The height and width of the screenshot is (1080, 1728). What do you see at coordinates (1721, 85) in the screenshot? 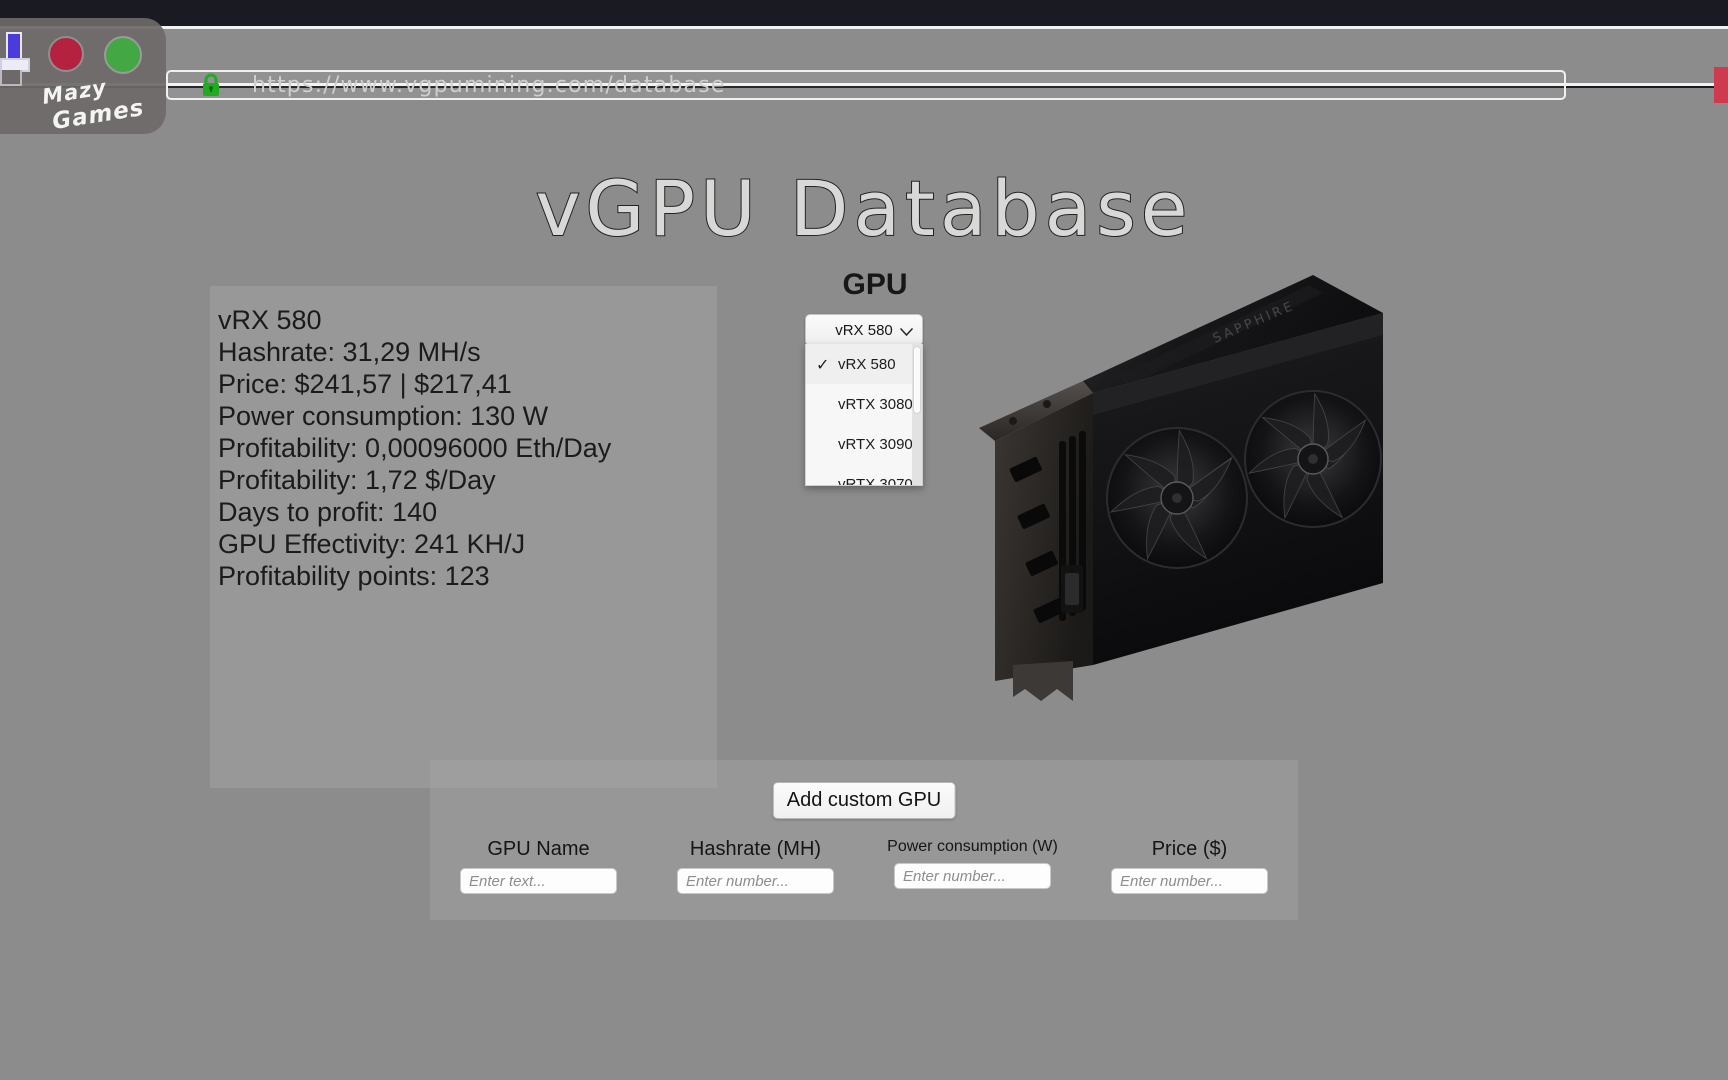
I see `chrome-right-indicator` at bounding box center [1721, 85].